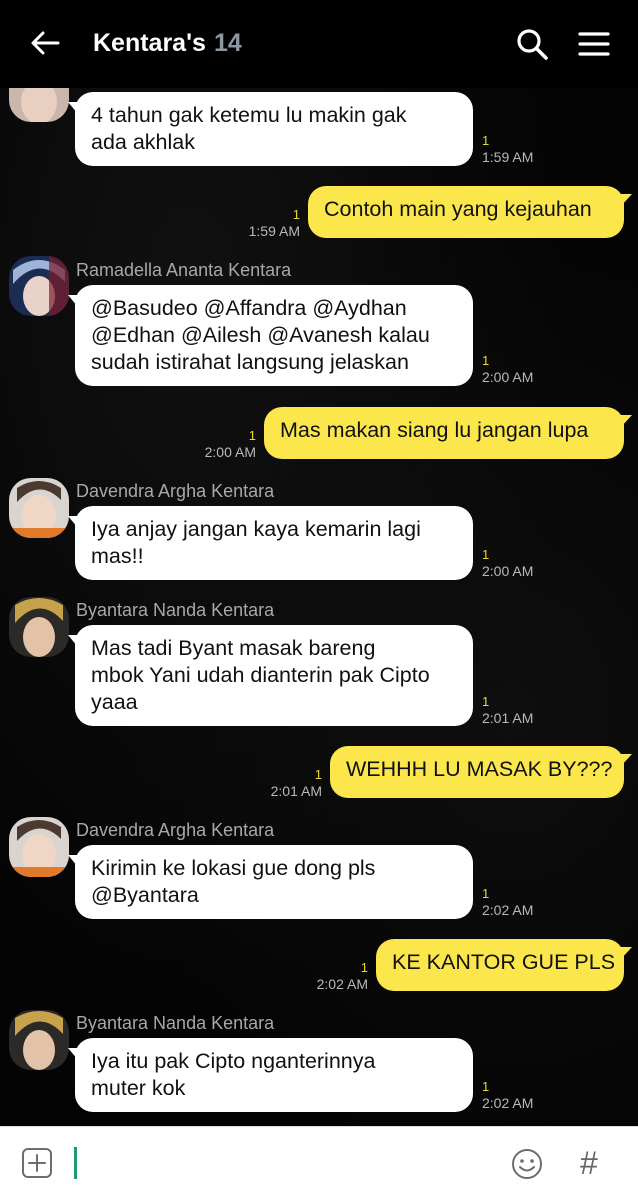 The image size is (638, 1201). I want to click on message-text: Mas makan siang lu jangan lupa, so click(434, 430).